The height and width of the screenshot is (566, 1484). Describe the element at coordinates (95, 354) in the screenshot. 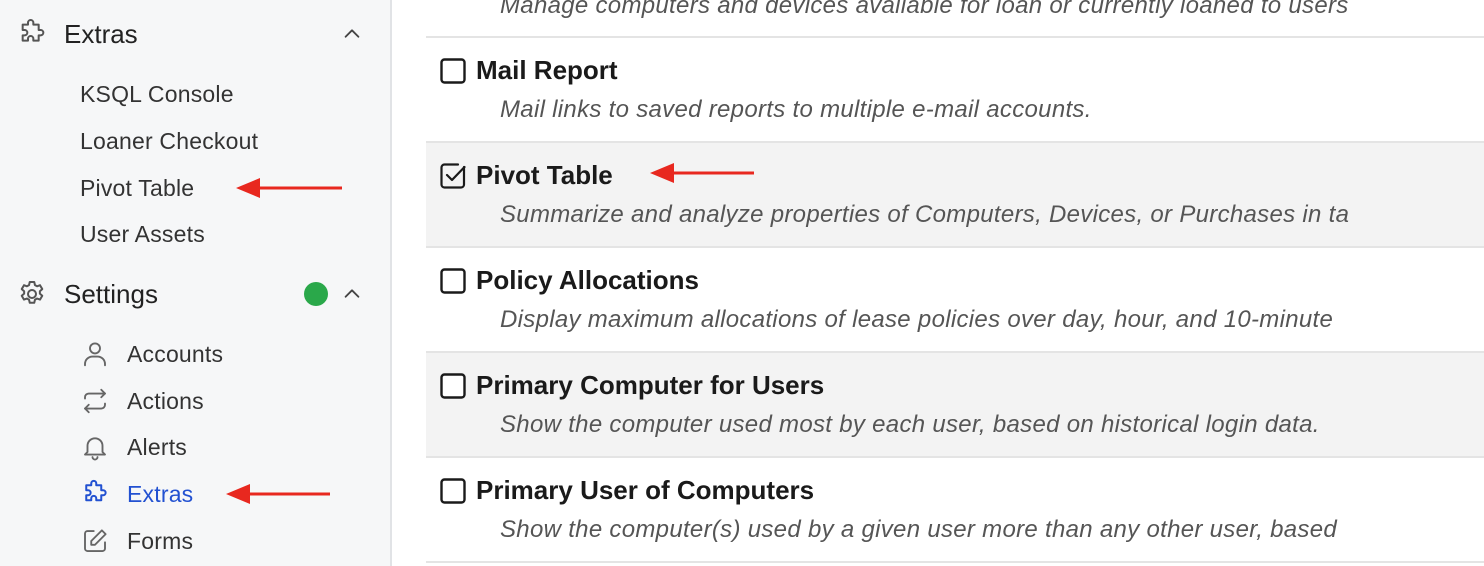

I see `user-icon` at that location.